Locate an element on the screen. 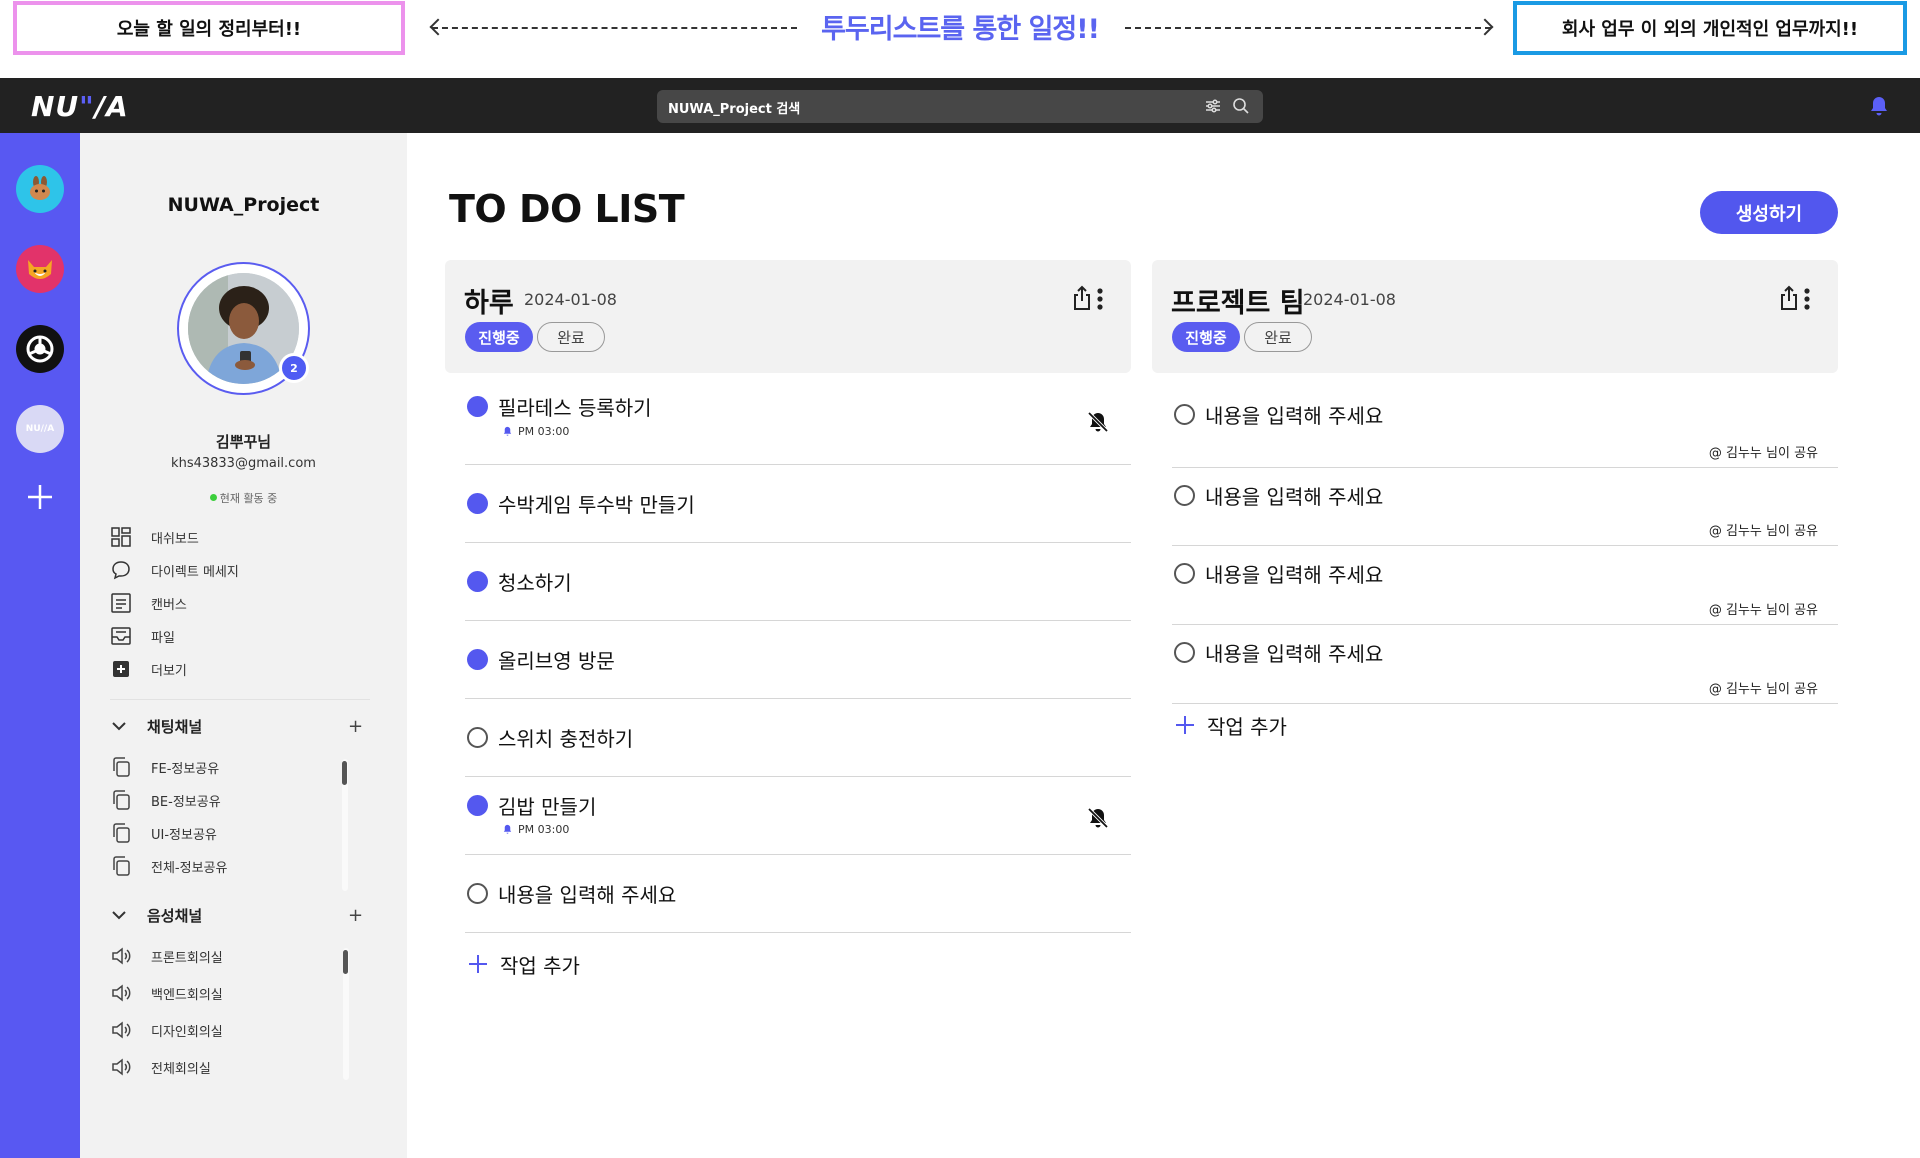 The width and height of the screenshot is (1920, 1158). nav-canvas: 캔버스 is located at coordinates (148, 603).